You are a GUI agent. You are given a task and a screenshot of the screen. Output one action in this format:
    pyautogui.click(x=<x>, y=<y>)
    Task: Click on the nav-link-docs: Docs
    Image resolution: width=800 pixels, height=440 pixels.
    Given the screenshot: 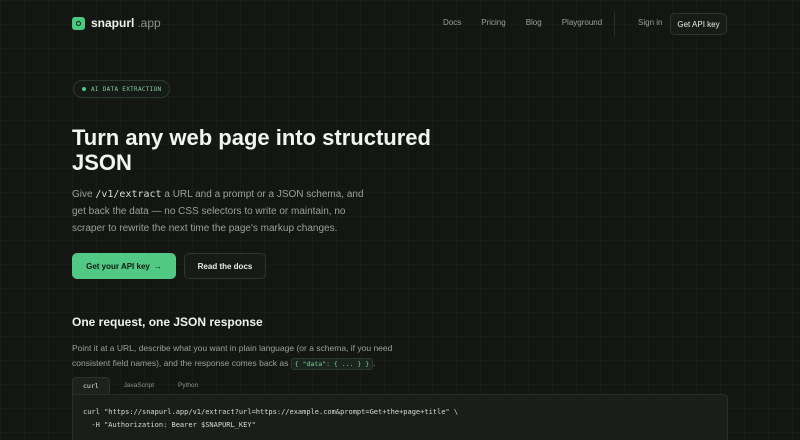 What is the action you would take?
    pyautogui.click(x=452, y=22)
    